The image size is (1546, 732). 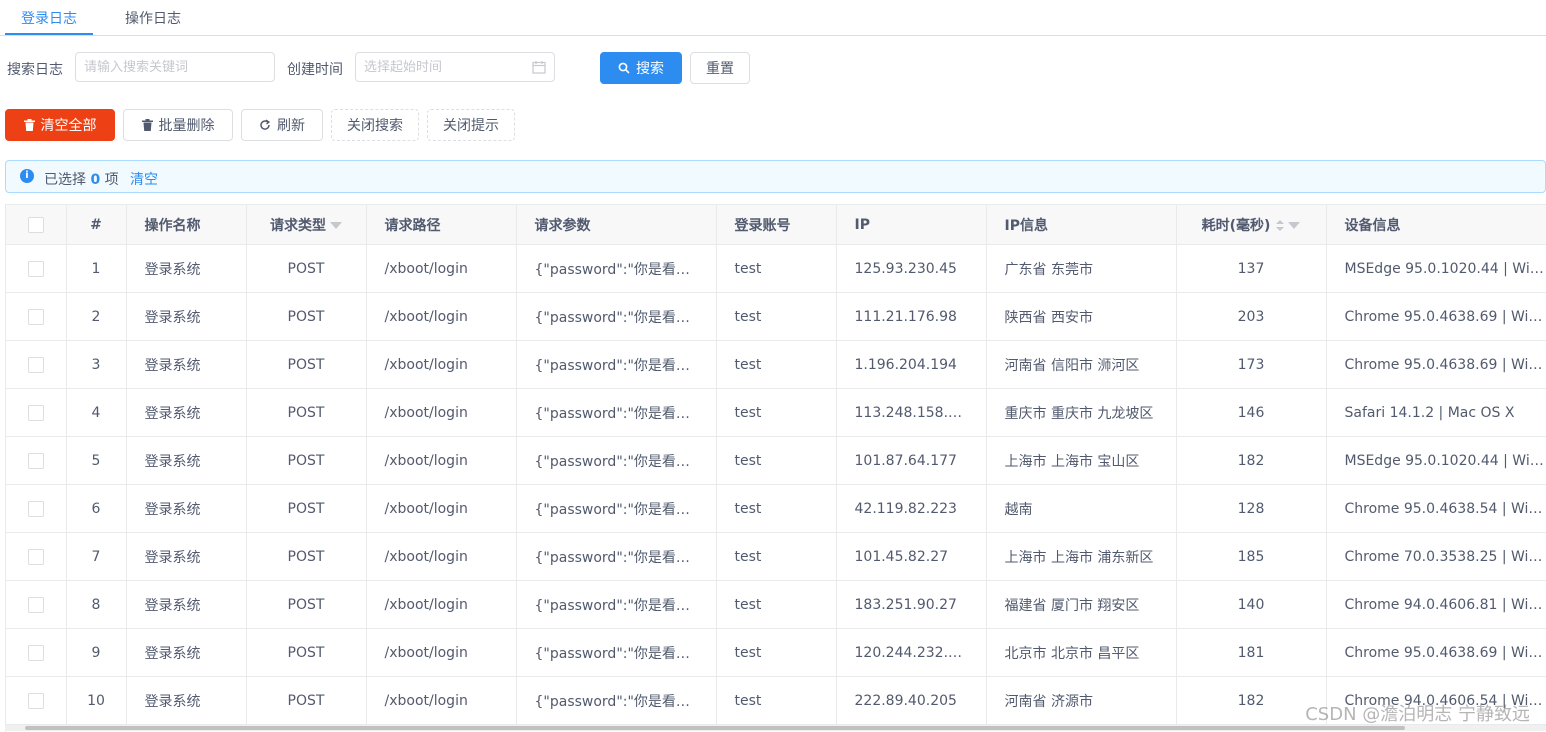 I want to click on clear-all-button: 清空全部, so click(x=60, y=125).